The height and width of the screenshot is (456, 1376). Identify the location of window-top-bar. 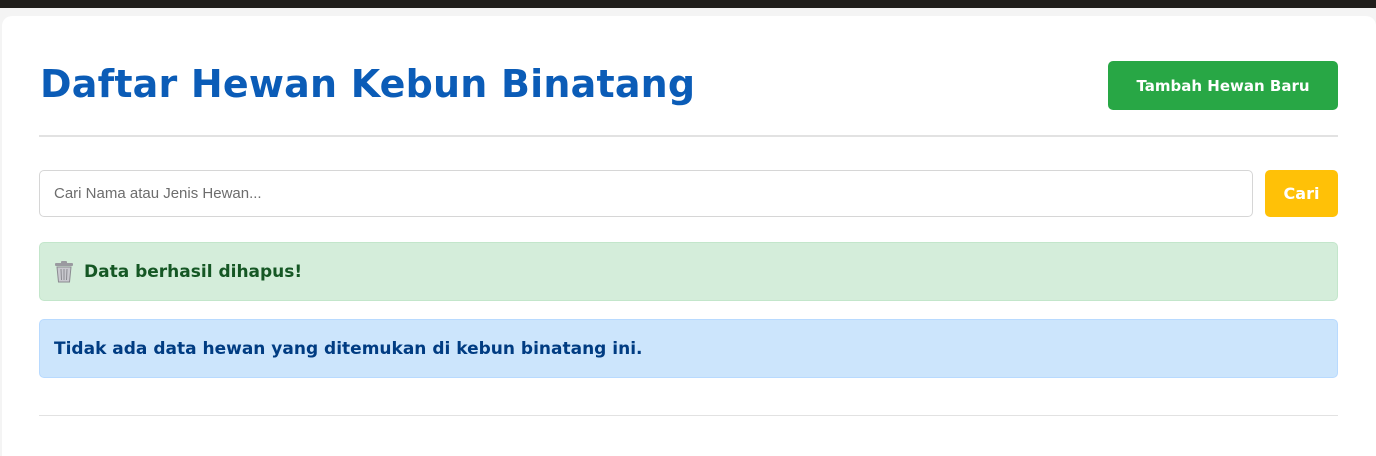
(688, 4).